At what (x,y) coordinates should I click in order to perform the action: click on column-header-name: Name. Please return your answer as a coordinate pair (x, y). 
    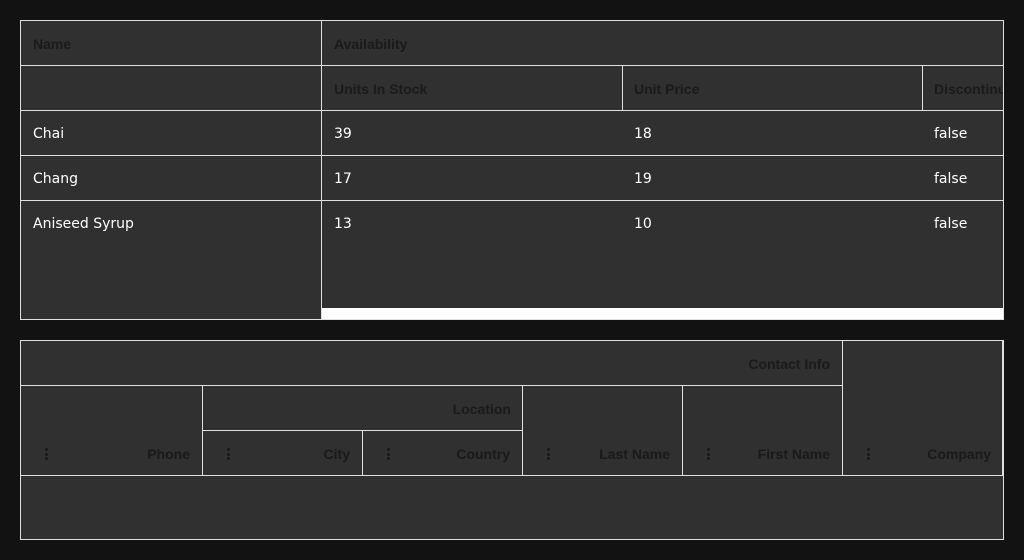
    Looking at the image, I should click on (171, 43).